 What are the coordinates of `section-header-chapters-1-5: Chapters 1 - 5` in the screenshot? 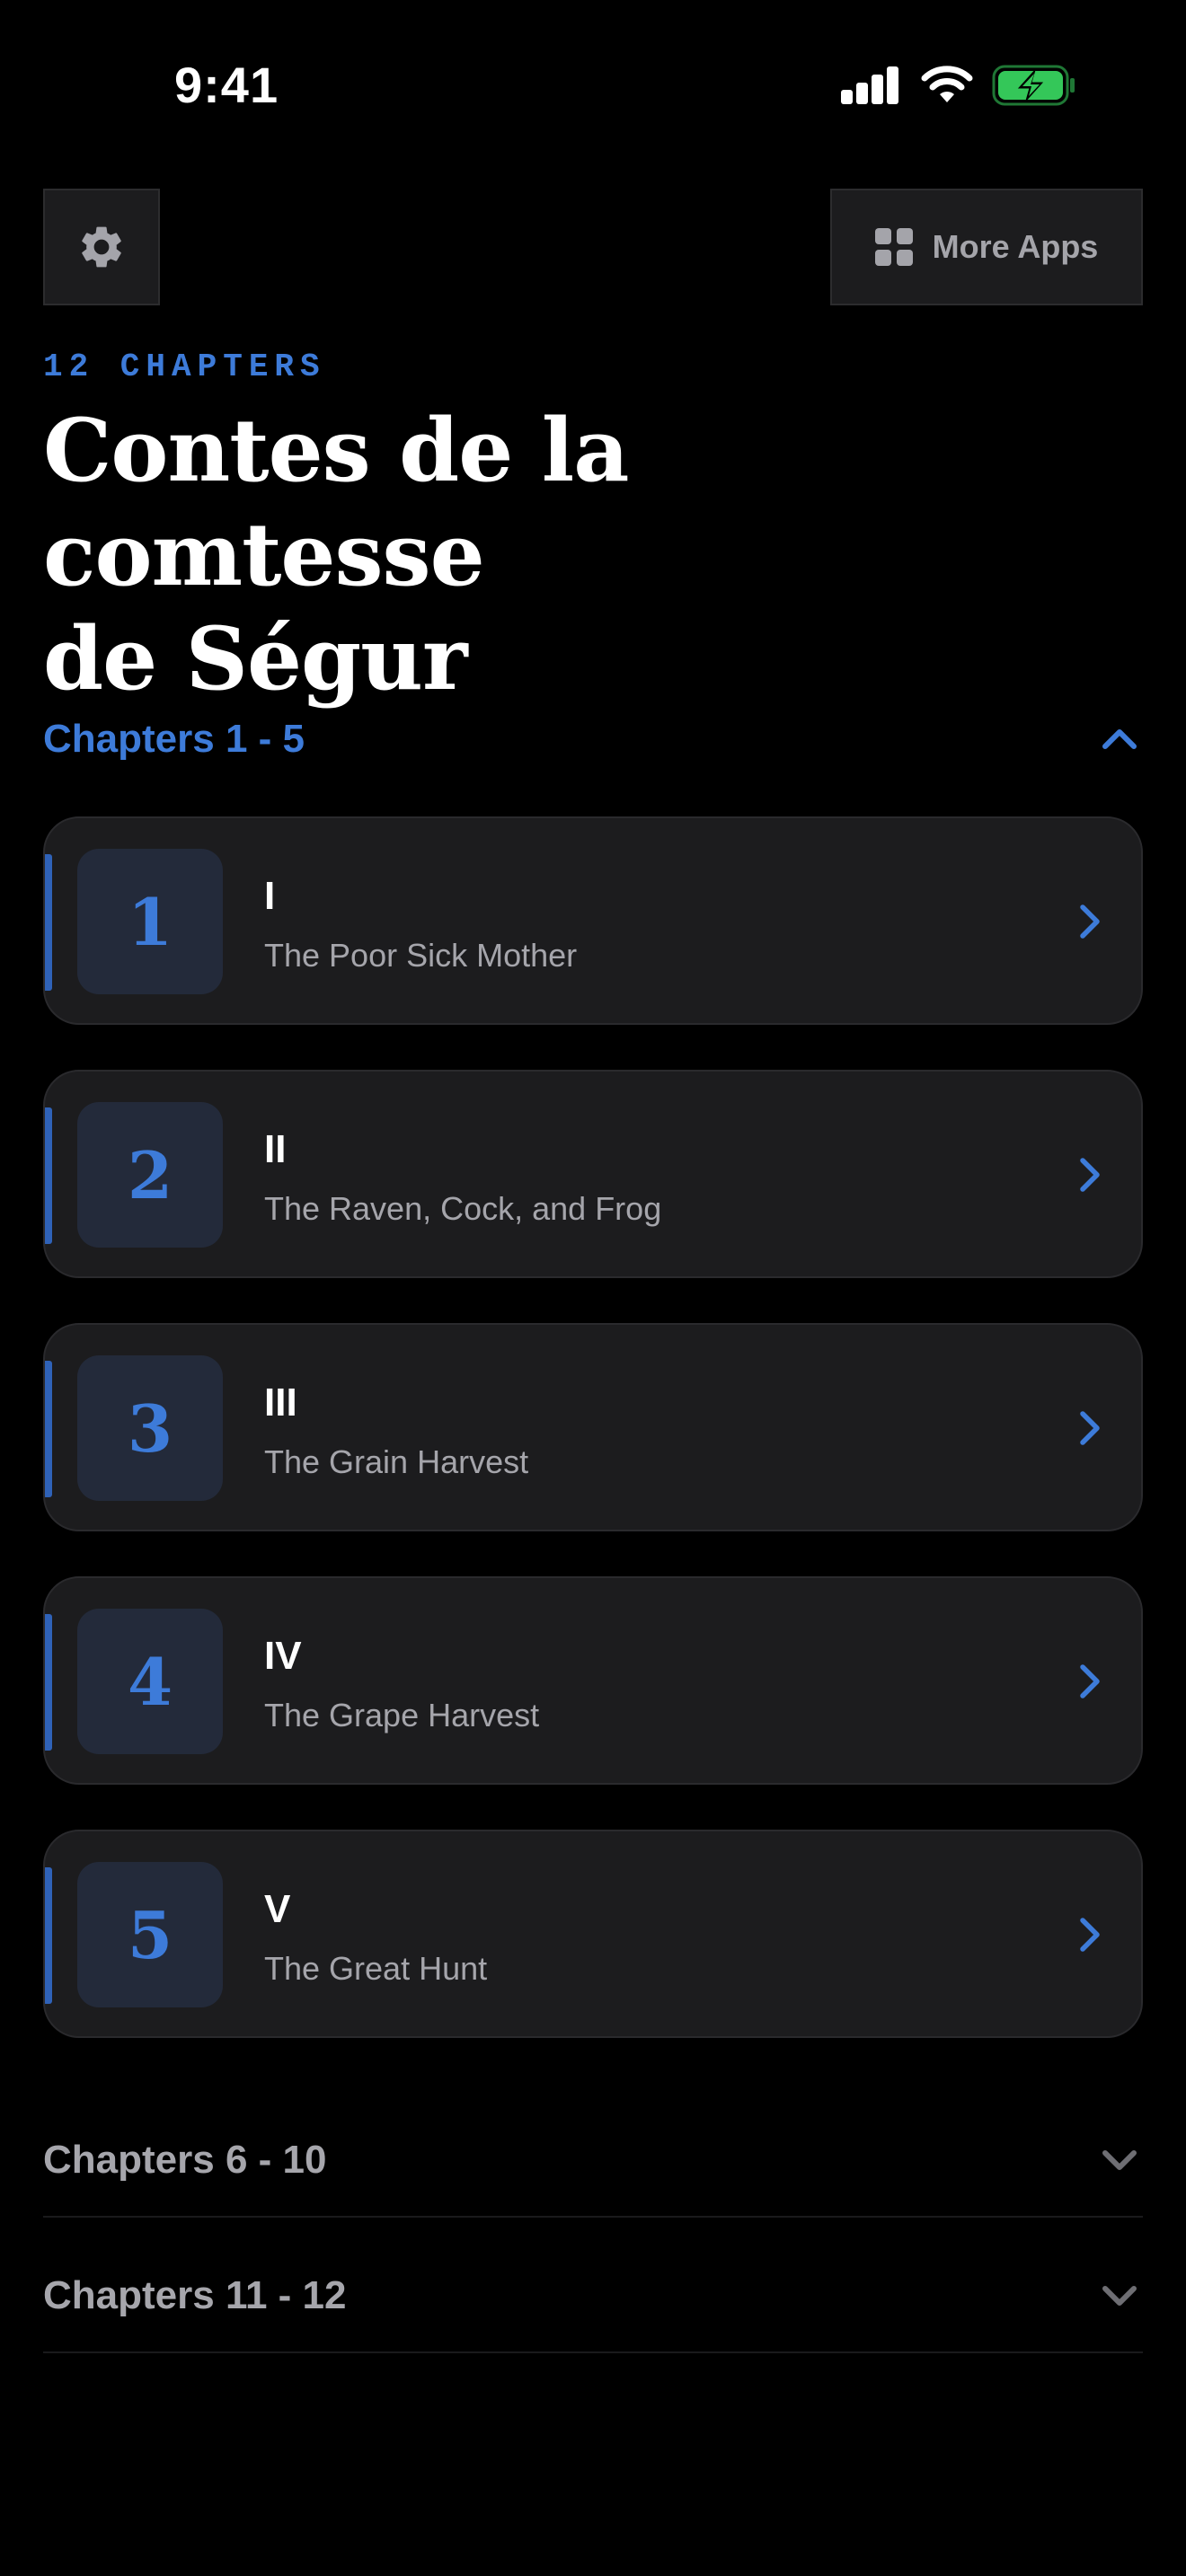 It's located at (593, 739).